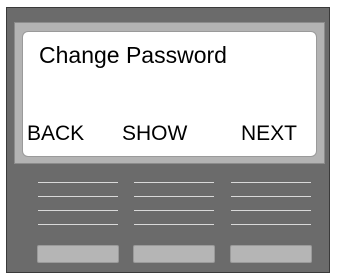 The height and width of the screenshot is (279, 338). Describe the element at coordinates (78, 207) in the screenshot. I see `key-line-group-left` at that location.